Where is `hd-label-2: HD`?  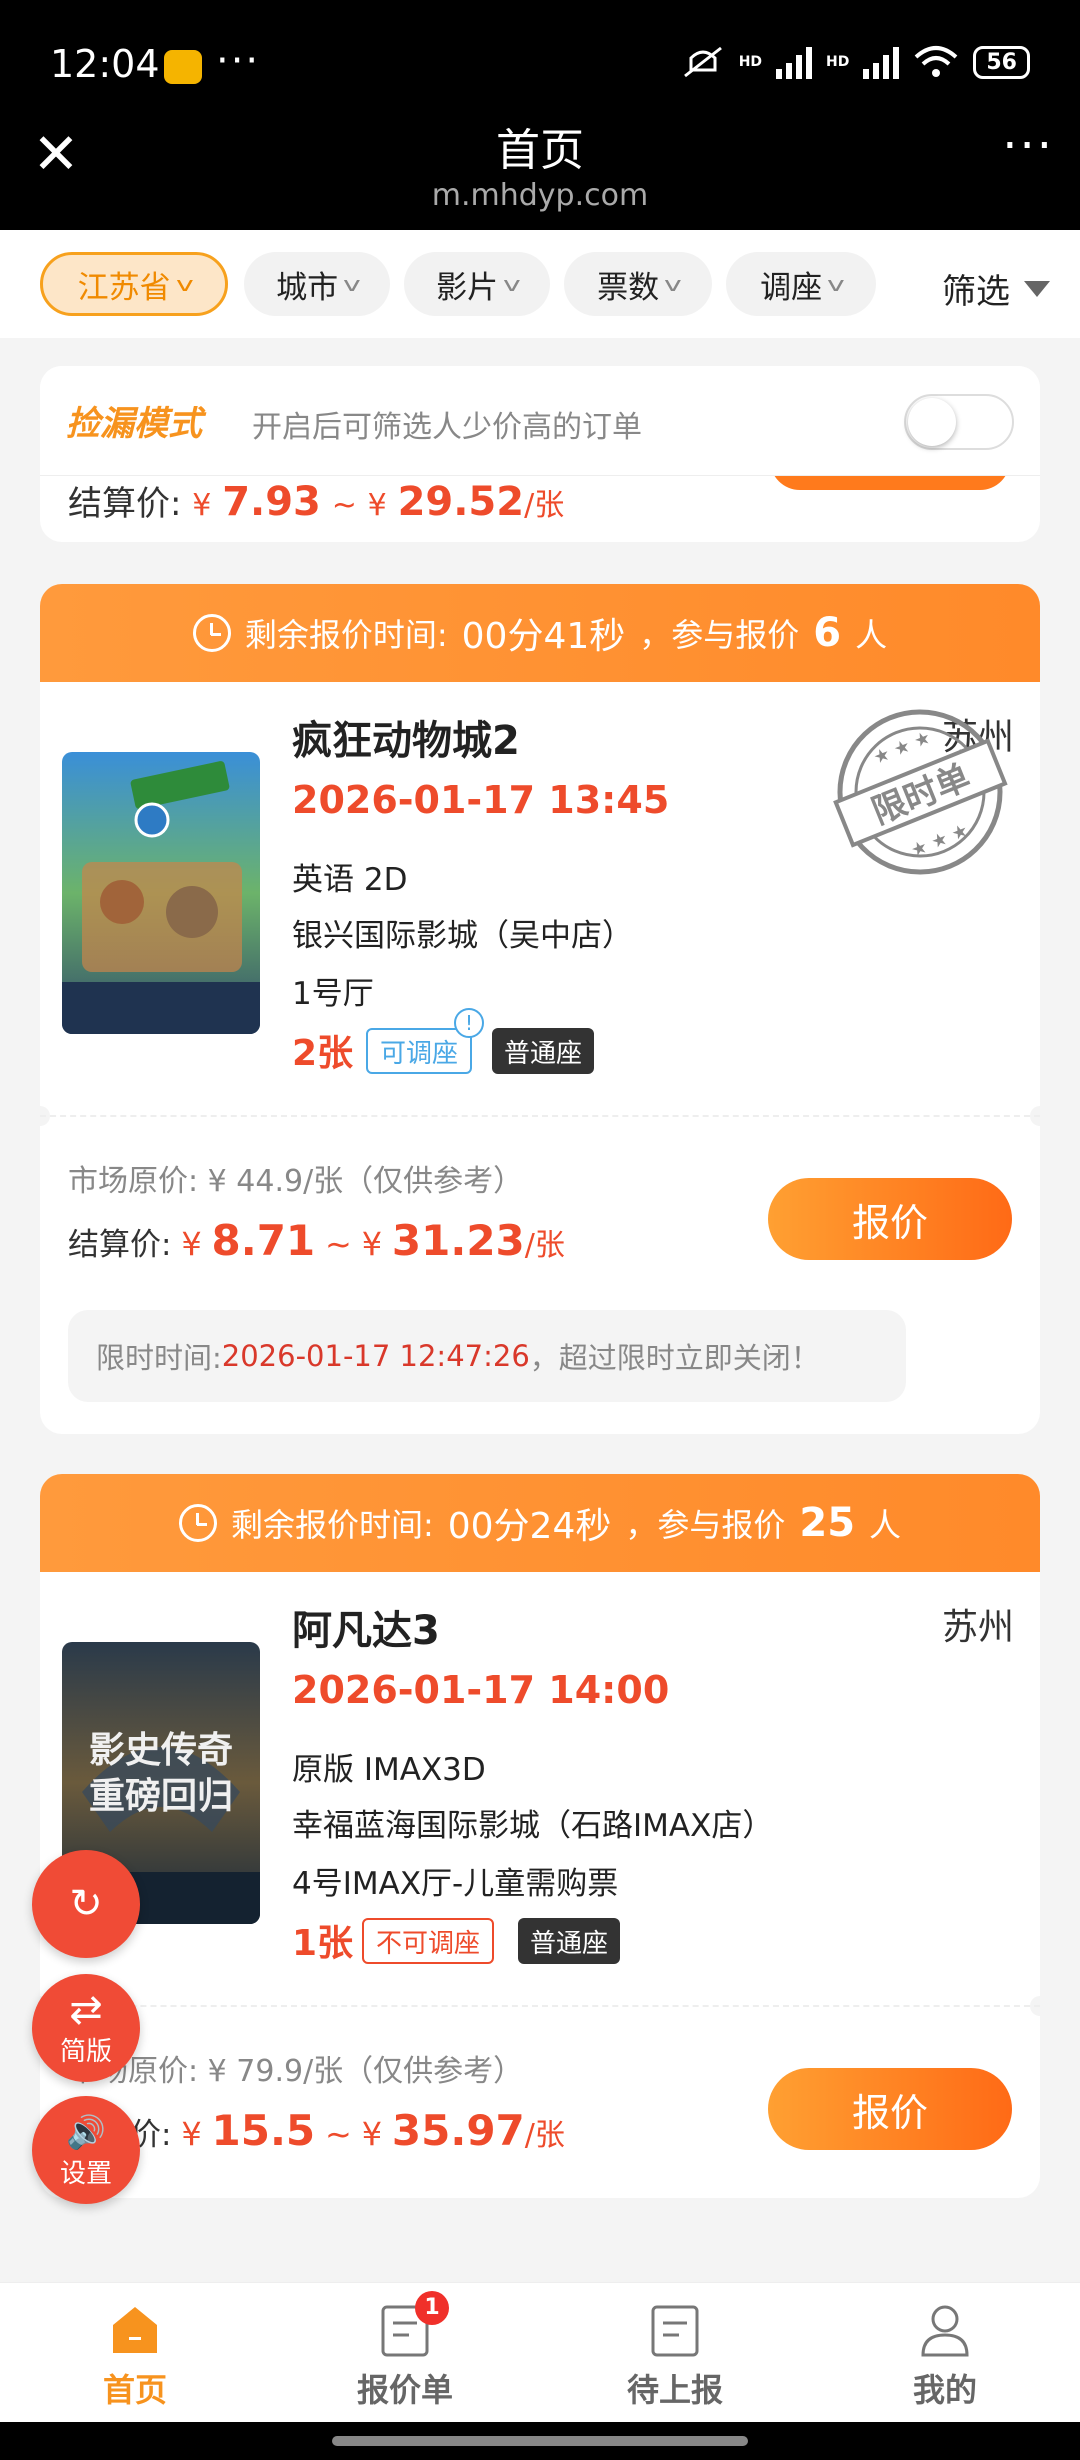 hd-label-2: HD is located at coordinates (838, 62).